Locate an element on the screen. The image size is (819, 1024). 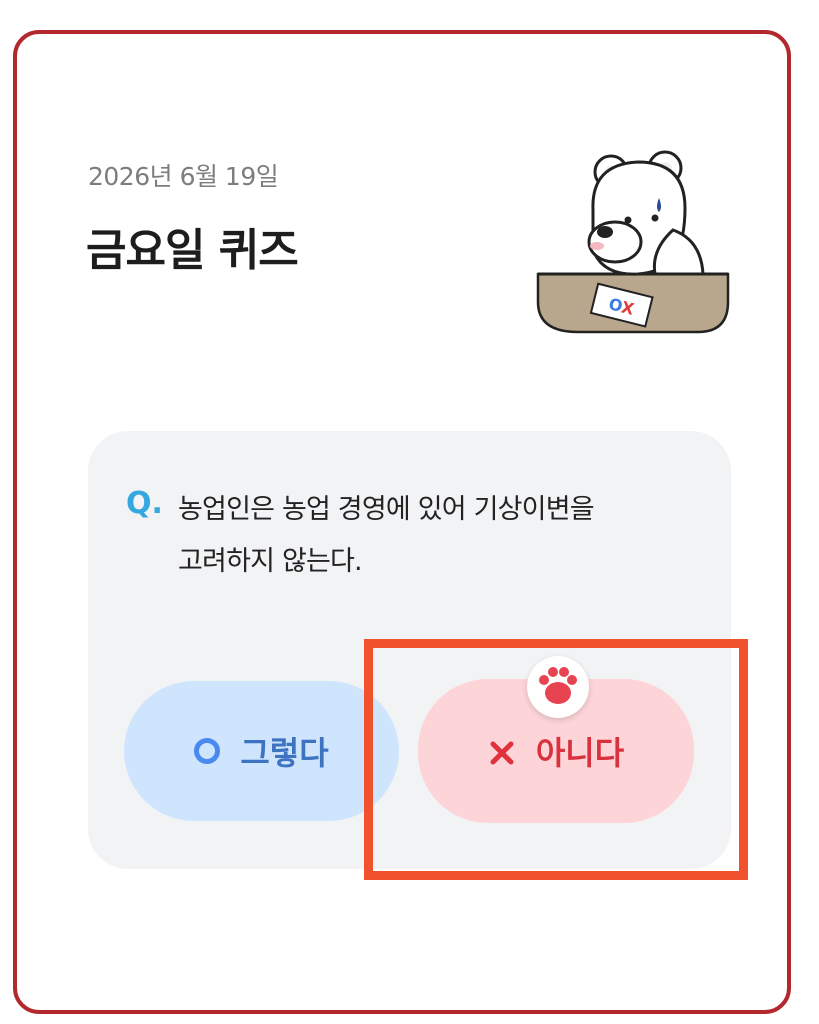
answer-yes-button: 그렇다 is located at coordinates (261, 751).